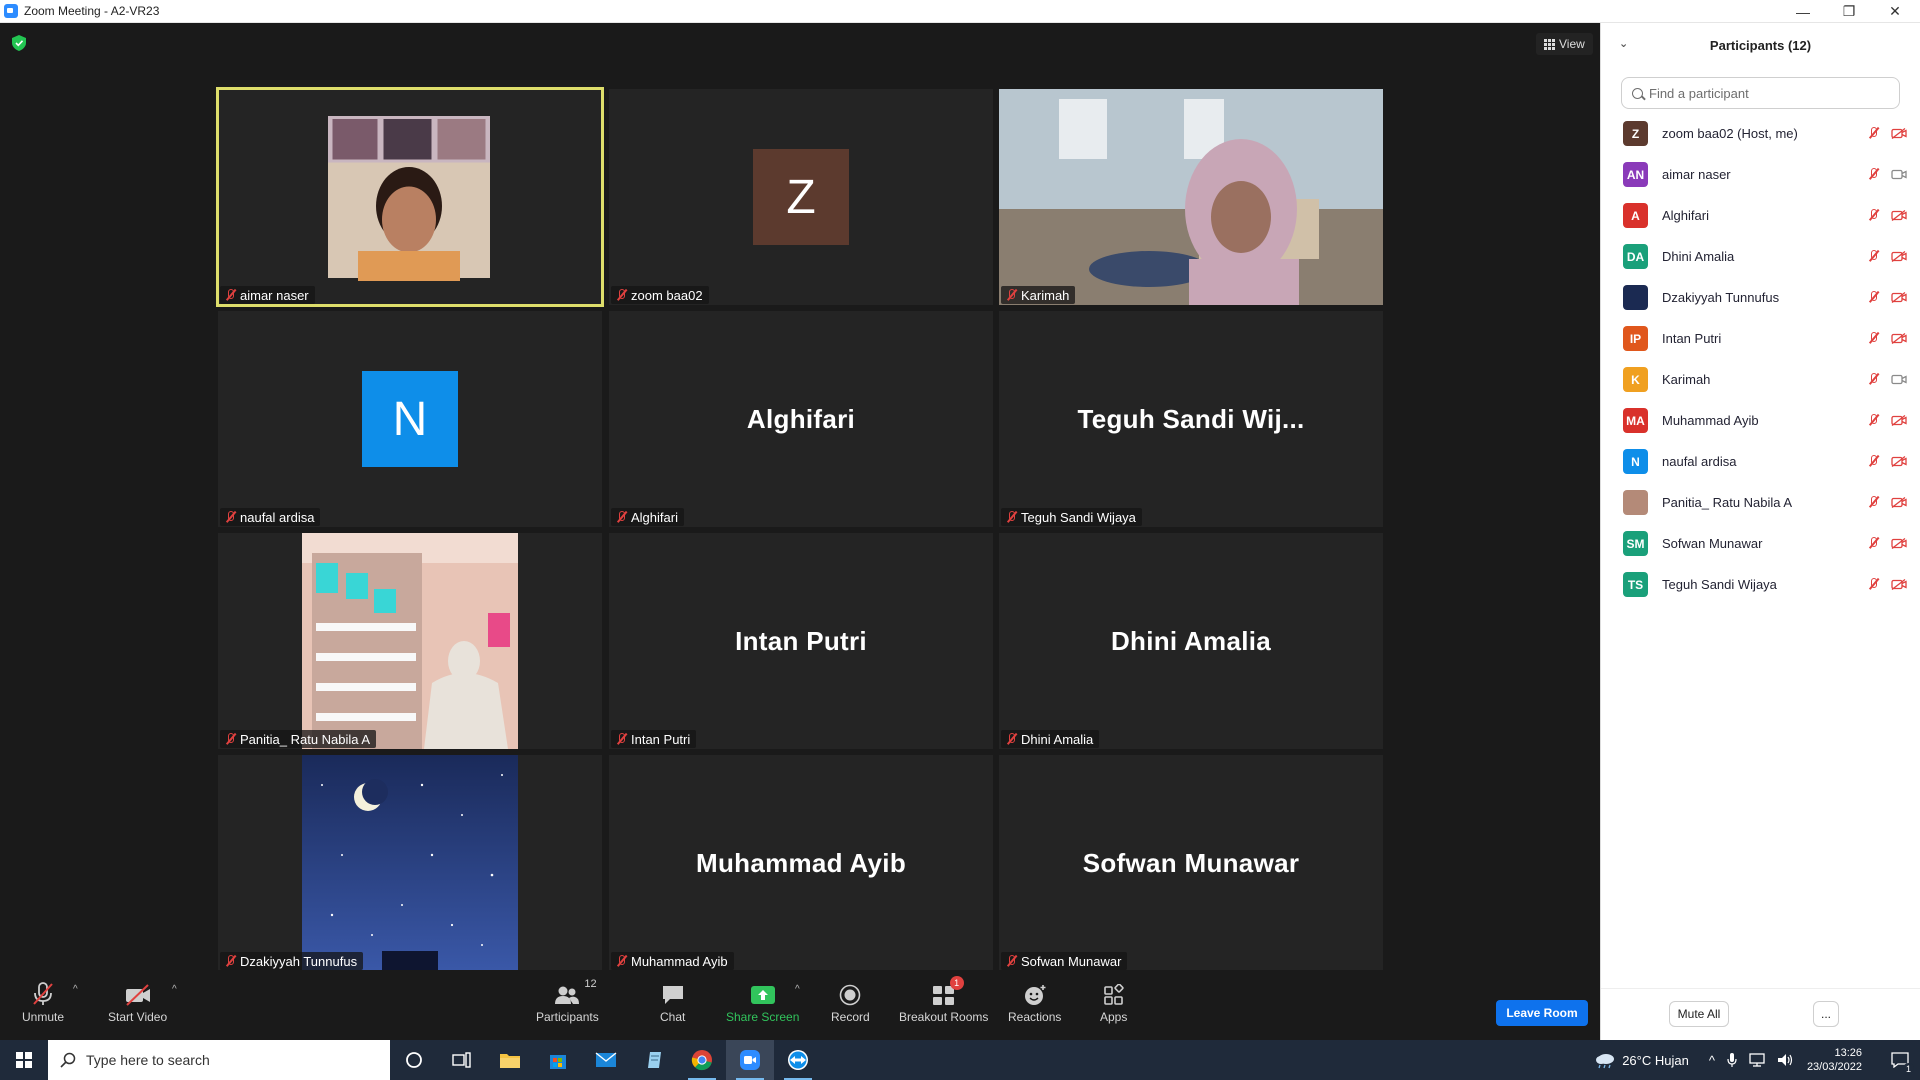  I want to click on participant-list-item: IP Intan Putri, so click(1760, 338).